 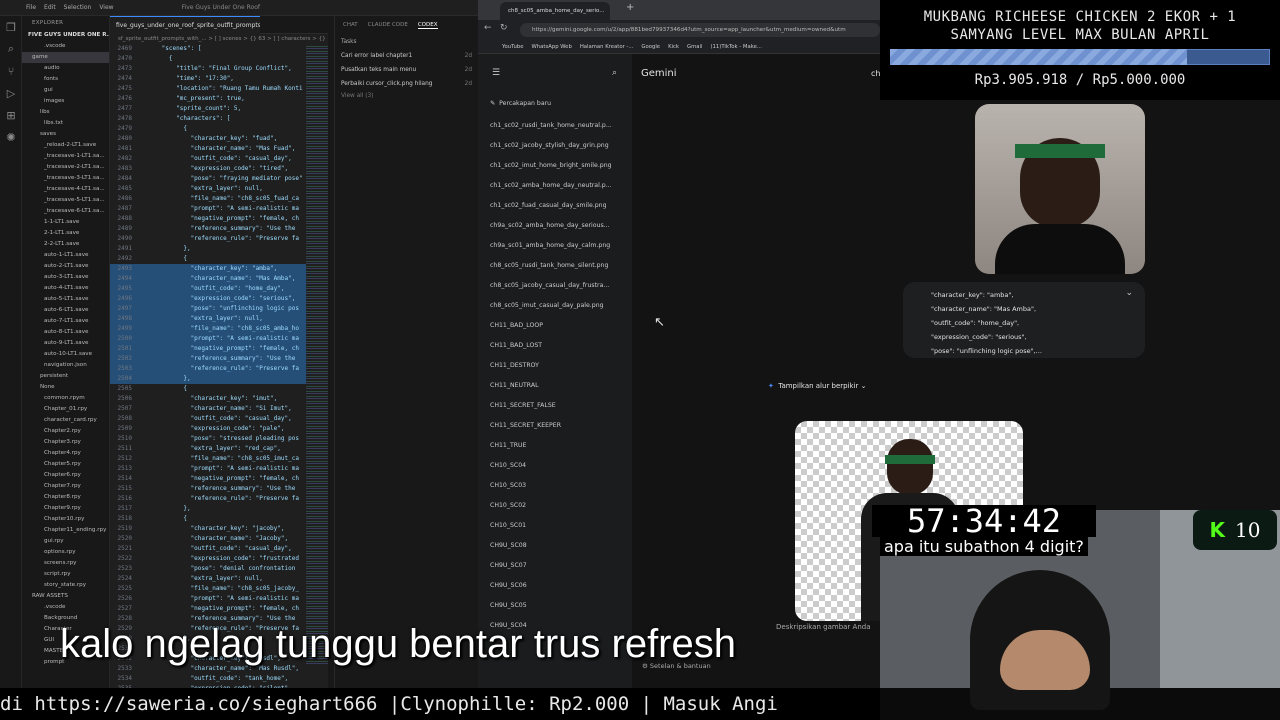 What do you see at coordinates (65, 90) in the screenshot?
I see `tree-item: gui` at bounding box center [65, 90].